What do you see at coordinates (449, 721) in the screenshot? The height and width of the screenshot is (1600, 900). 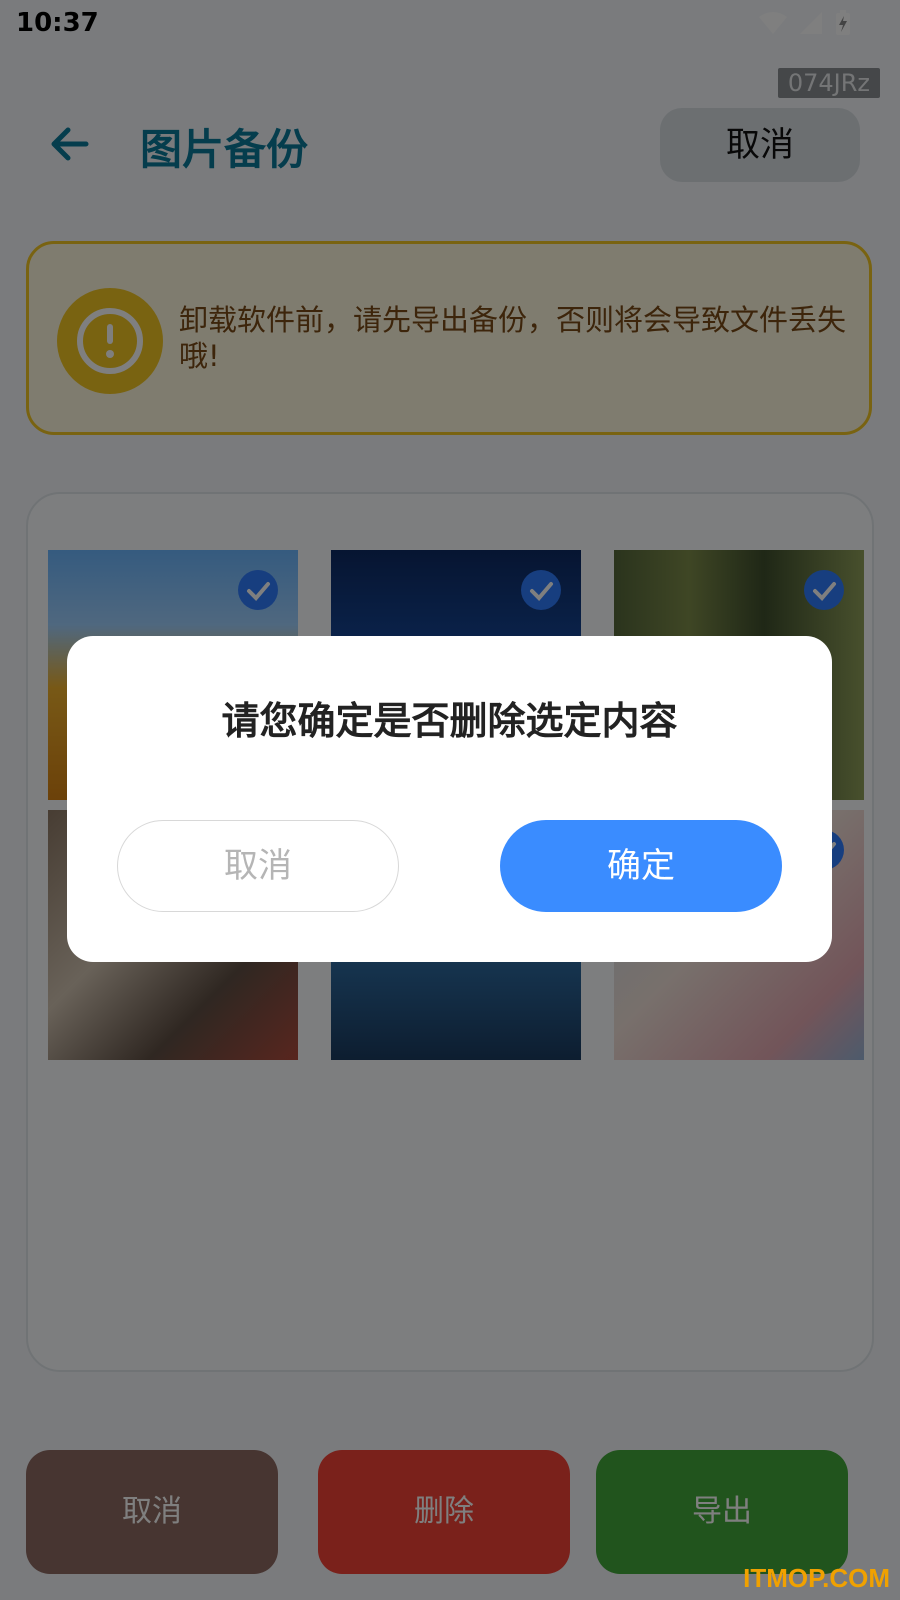 I see `dialog-title: 请您确定是否删除选定内容` at bounding box center [449, 721].